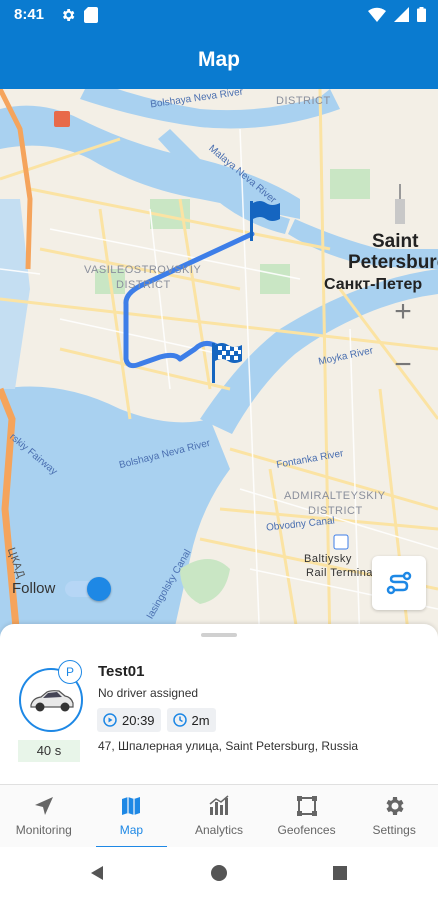  Describe the element at coordinates (403, 312) in the screenshot. I see `zoom-in-button: +` at that location.